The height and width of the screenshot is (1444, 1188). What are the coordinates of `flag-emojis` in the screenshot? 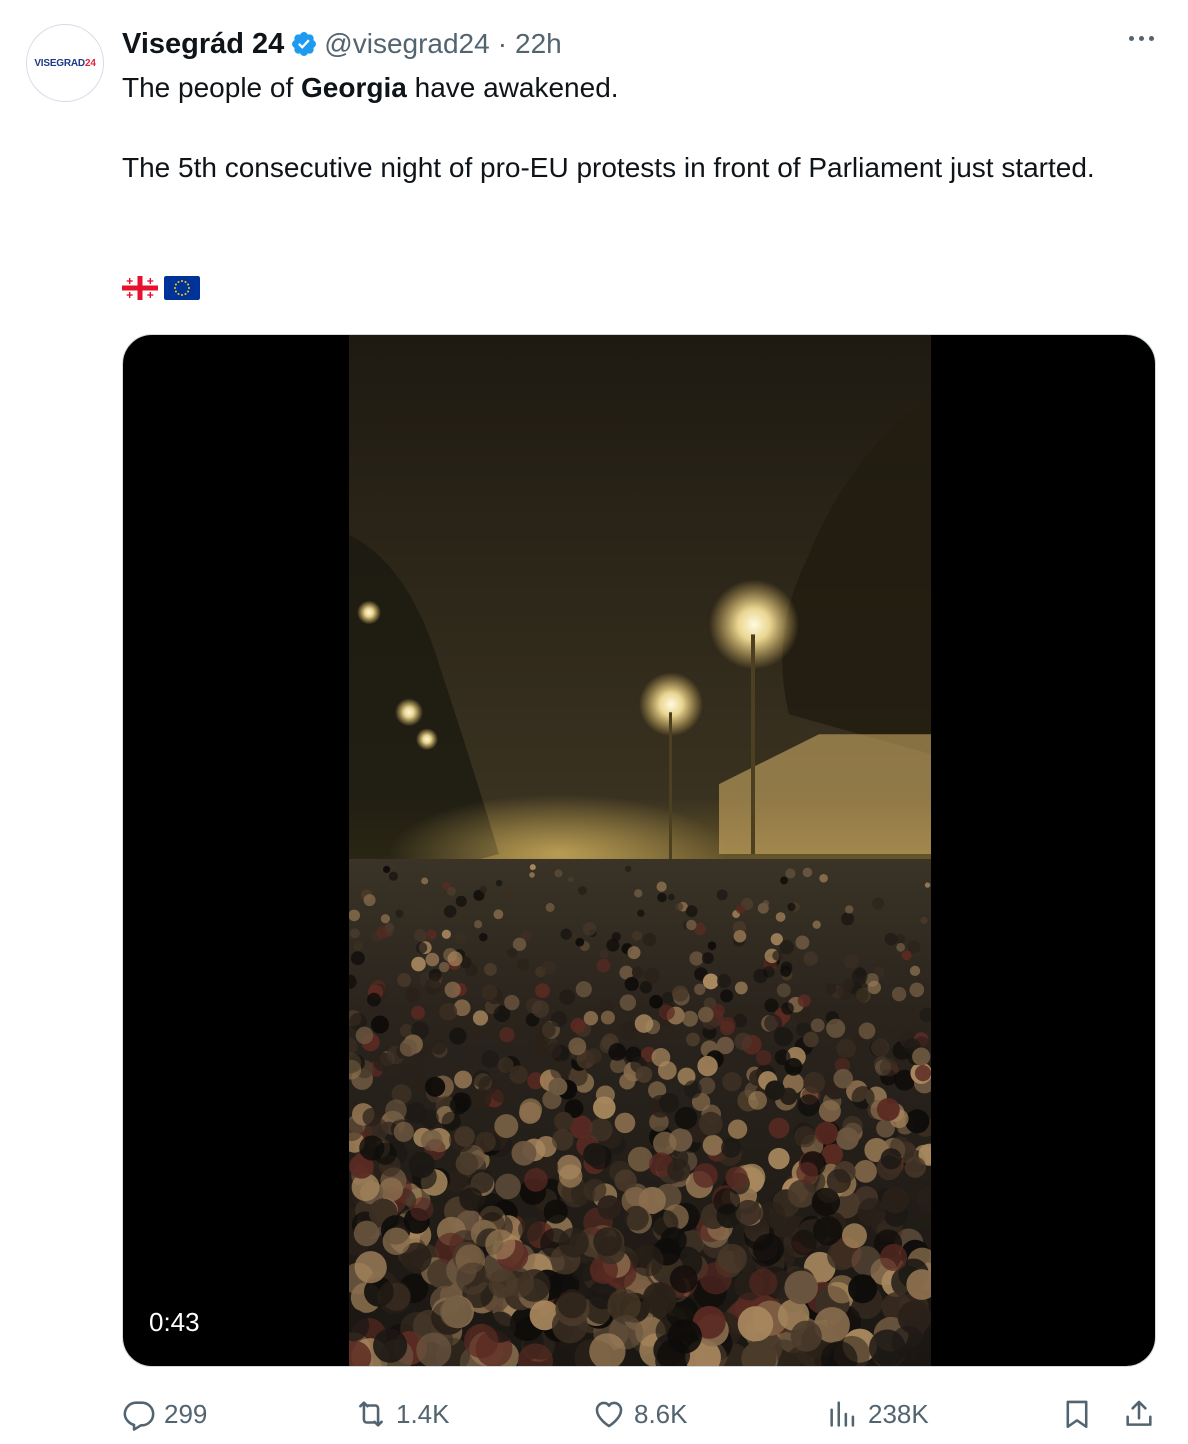 It's located at (161, 288).